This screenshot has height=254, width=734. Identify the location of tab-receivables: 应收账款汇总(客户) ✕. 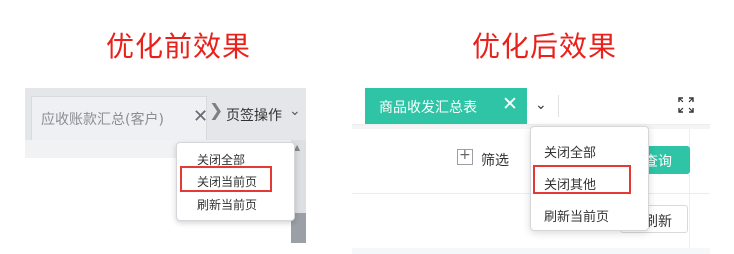
(119, 118).